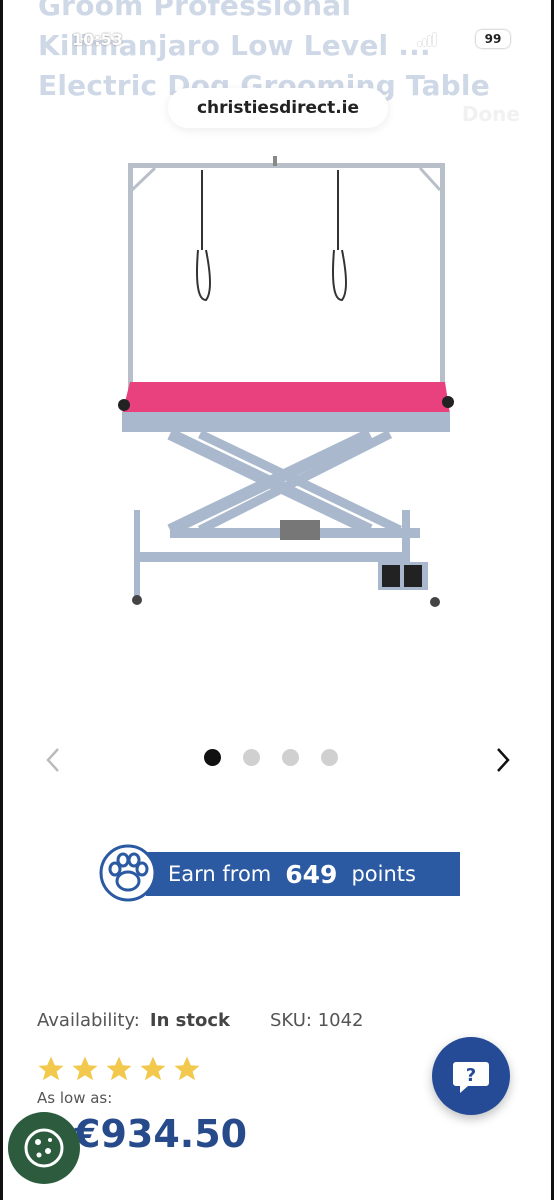  What do you see at coordinates (189, 1020) in the screenshot?
I see `availability-value: In stock` at bounding box center [189, 1020].